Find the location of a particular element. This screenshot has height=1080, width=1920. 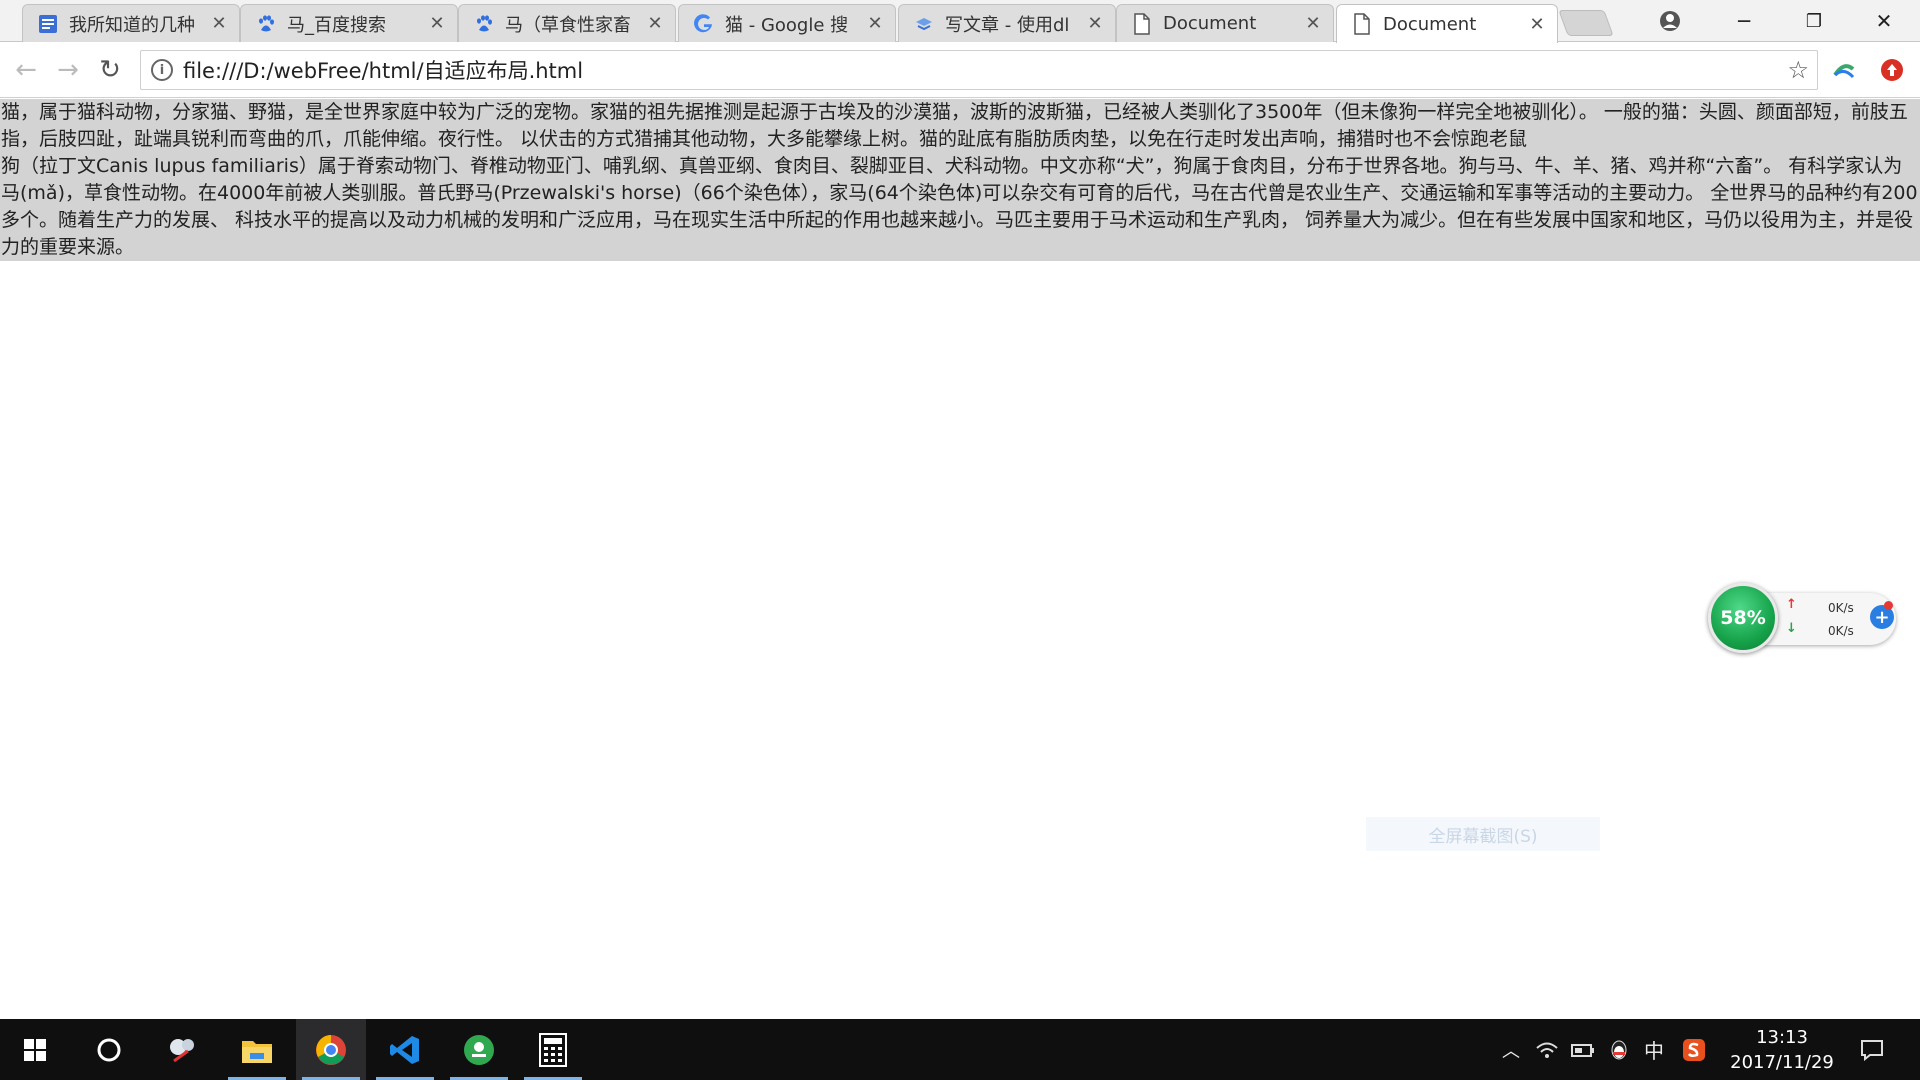

action-center-icon is located at coordinates (1872, 1049).